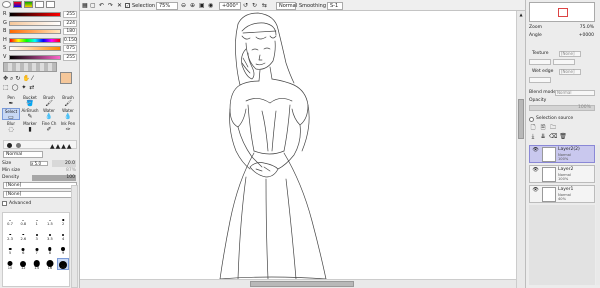 This screenshot has width=600, height=288. I want to click on wet-edge-size-box, so click(540, 80).